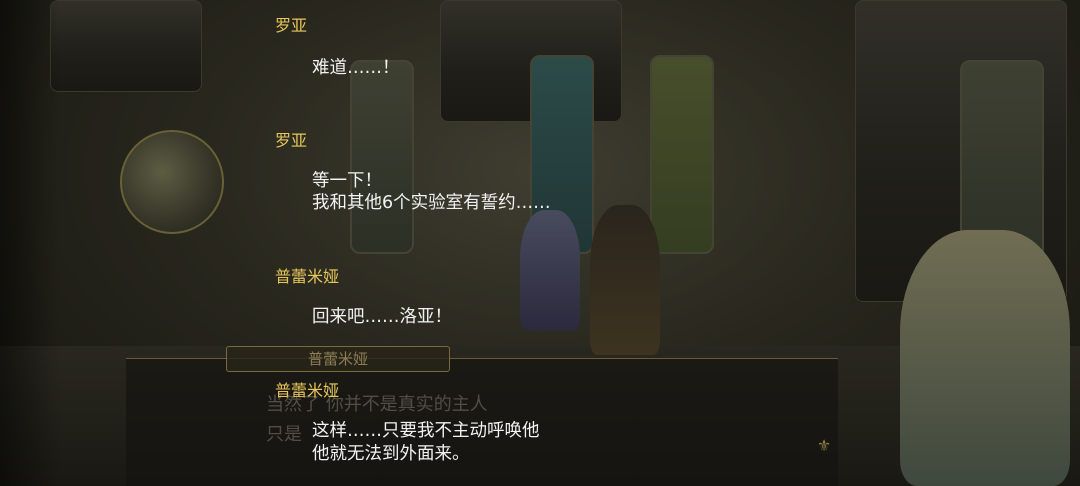 The width and height of the screenshot is (1080, 486). I want to click on log-line: 难道……！, so click(356, 68).